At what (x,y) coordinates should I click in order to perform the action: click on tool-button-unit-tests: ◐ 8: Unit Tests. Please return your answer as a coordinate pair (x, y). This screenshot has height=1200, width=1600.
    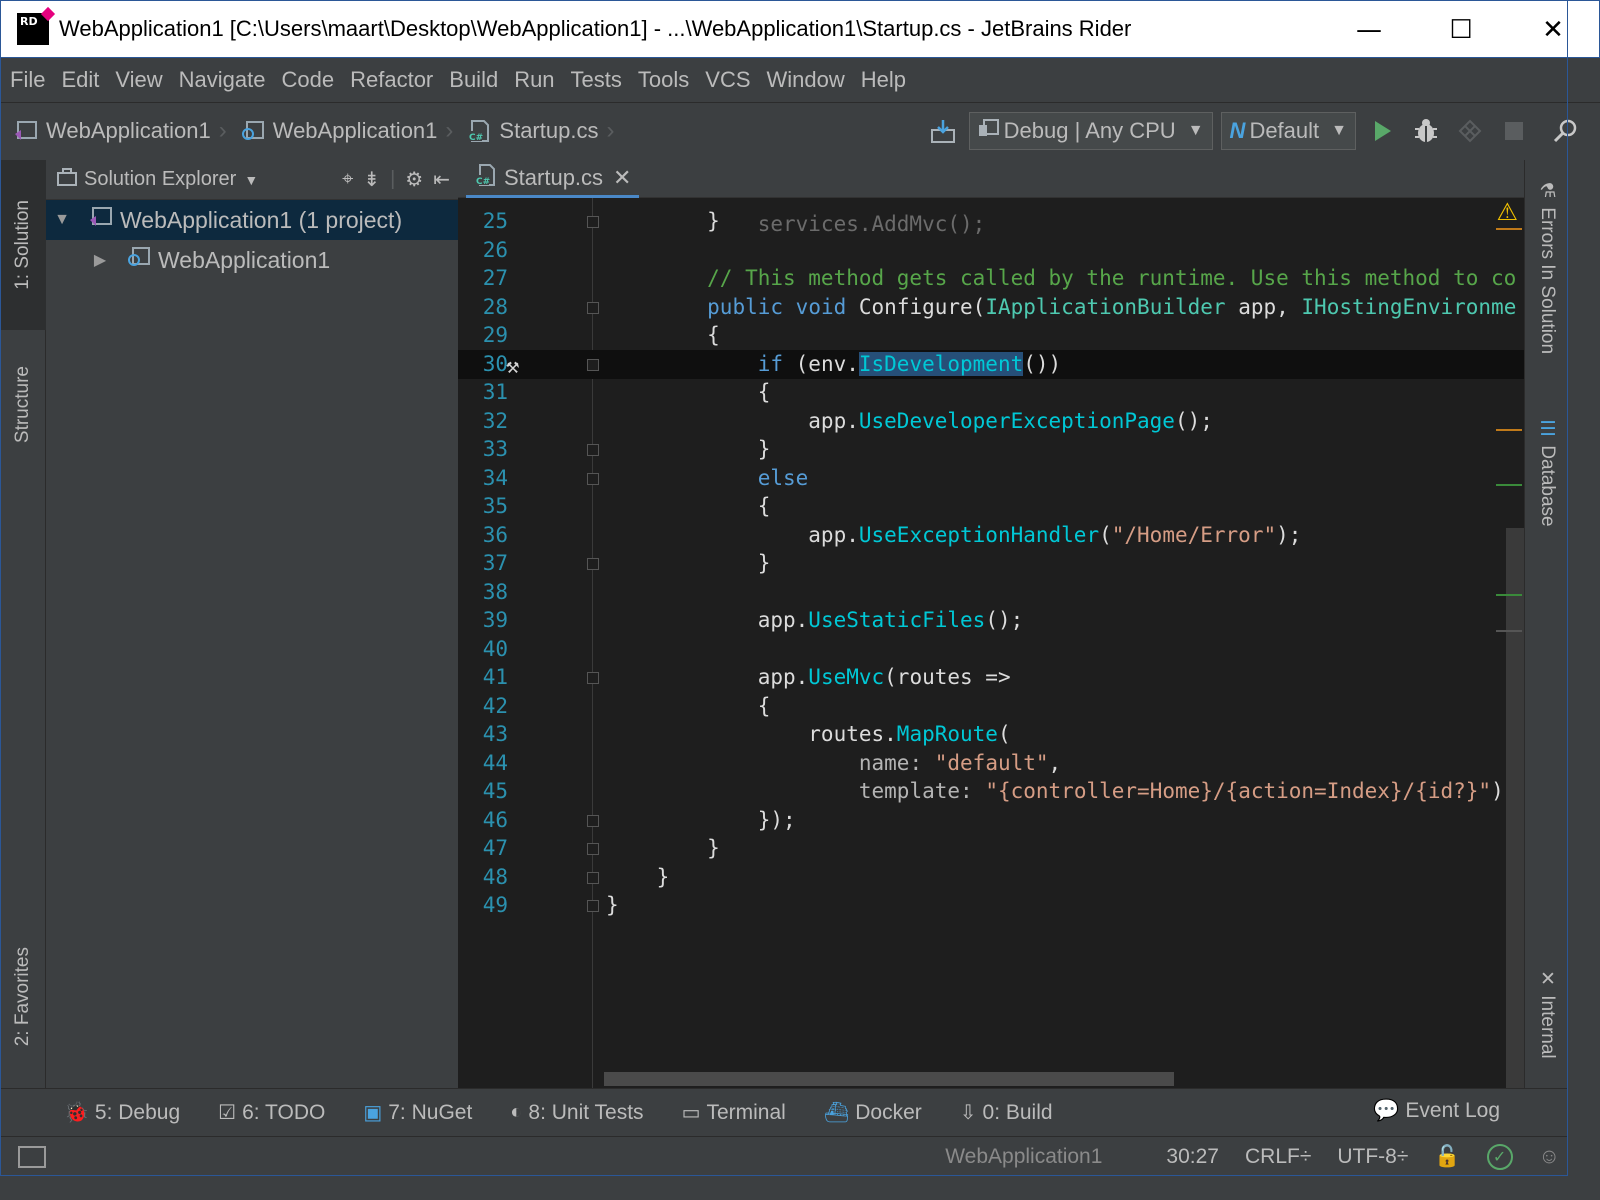
    Looking at the image, I should click on (576, 1113).